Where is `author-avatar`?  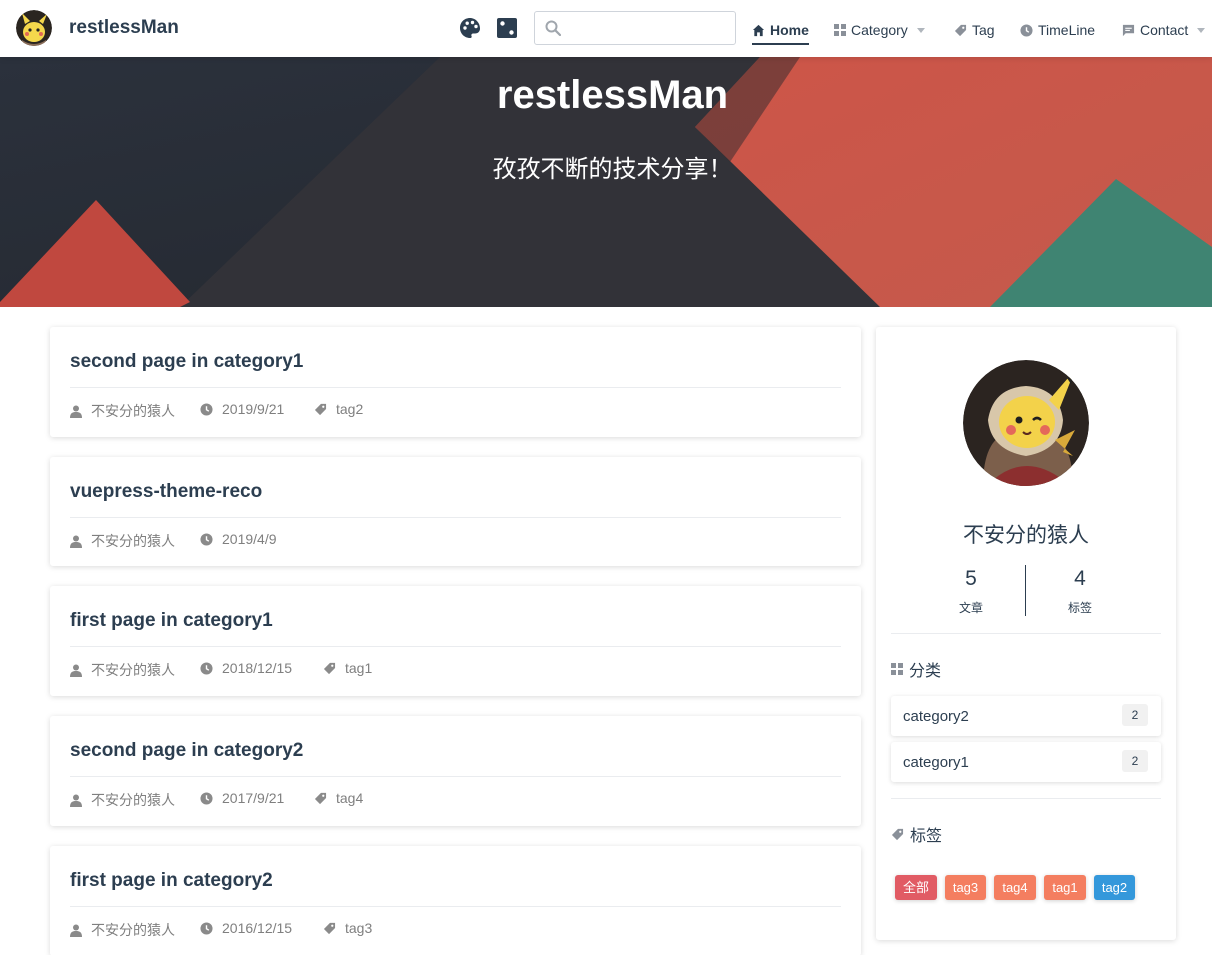
author-avatar is located at coordinates (1026, 423).